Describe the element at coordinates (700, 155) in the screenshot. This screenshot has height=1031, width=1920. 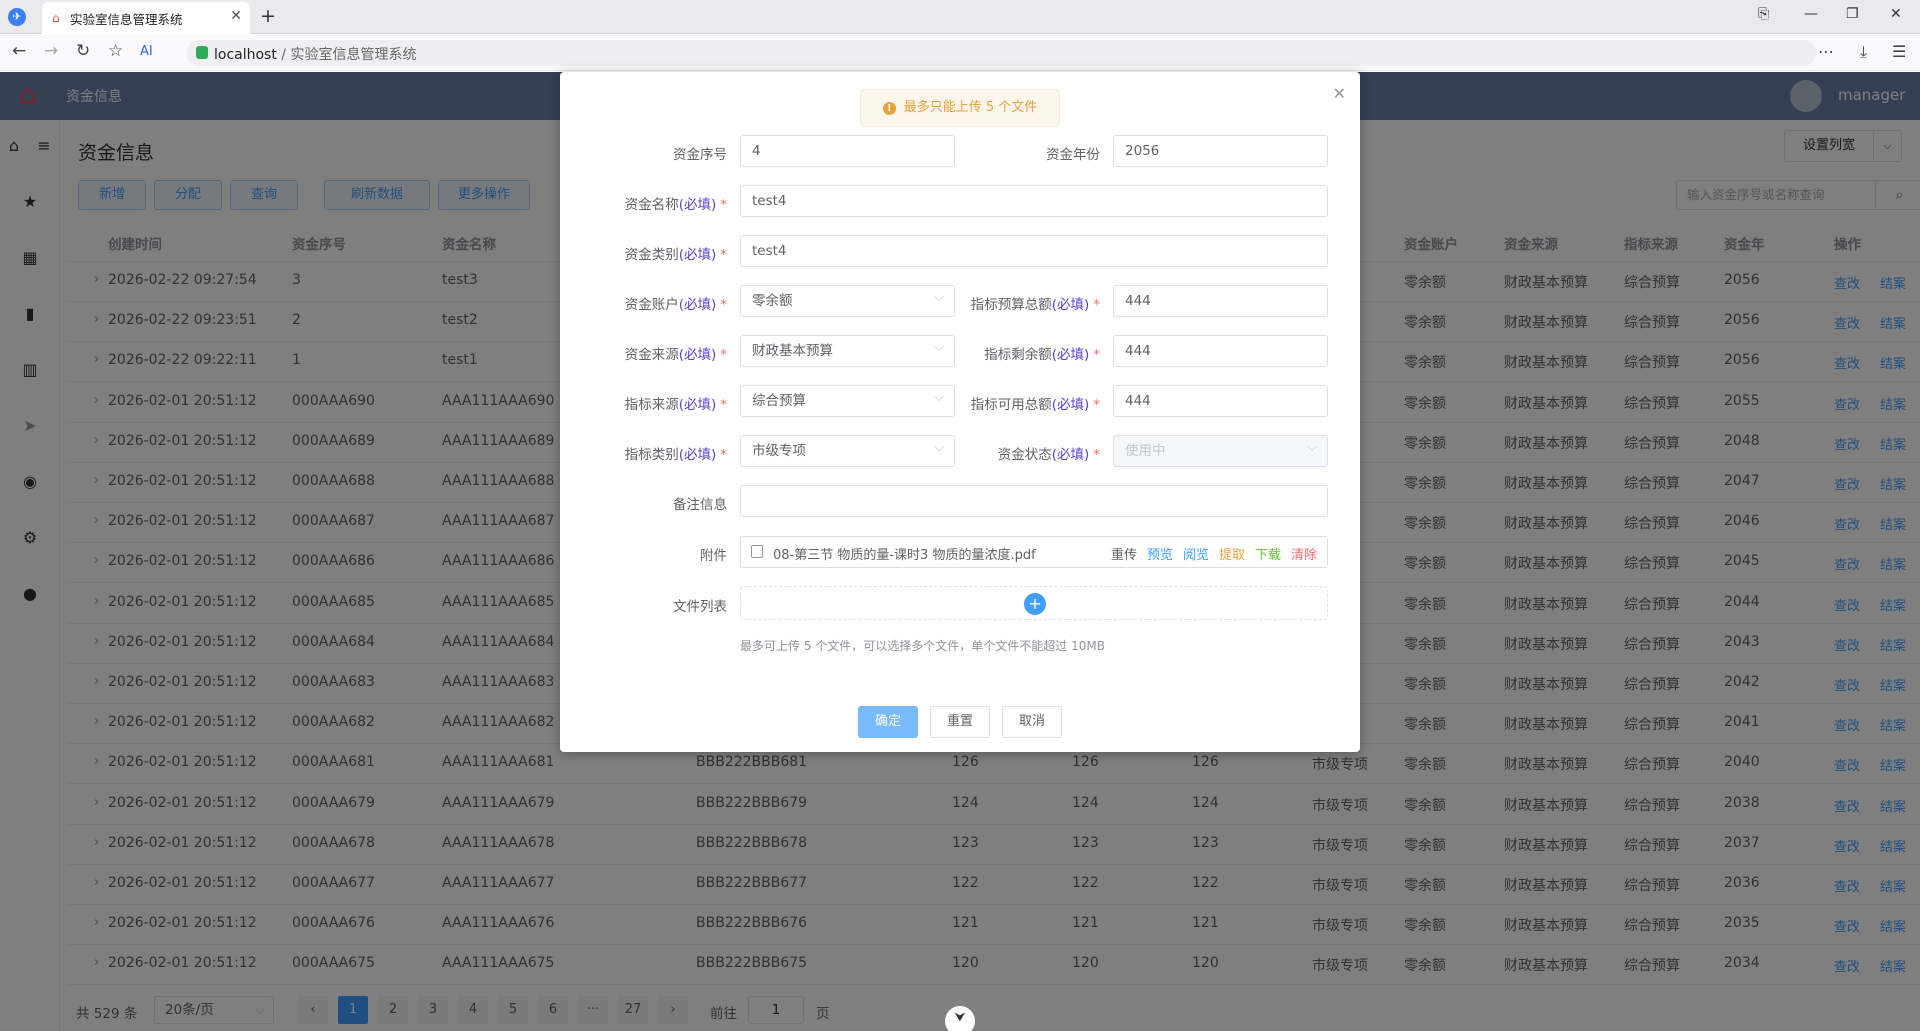
I see `label-fund-no: 资金序号` at that location.